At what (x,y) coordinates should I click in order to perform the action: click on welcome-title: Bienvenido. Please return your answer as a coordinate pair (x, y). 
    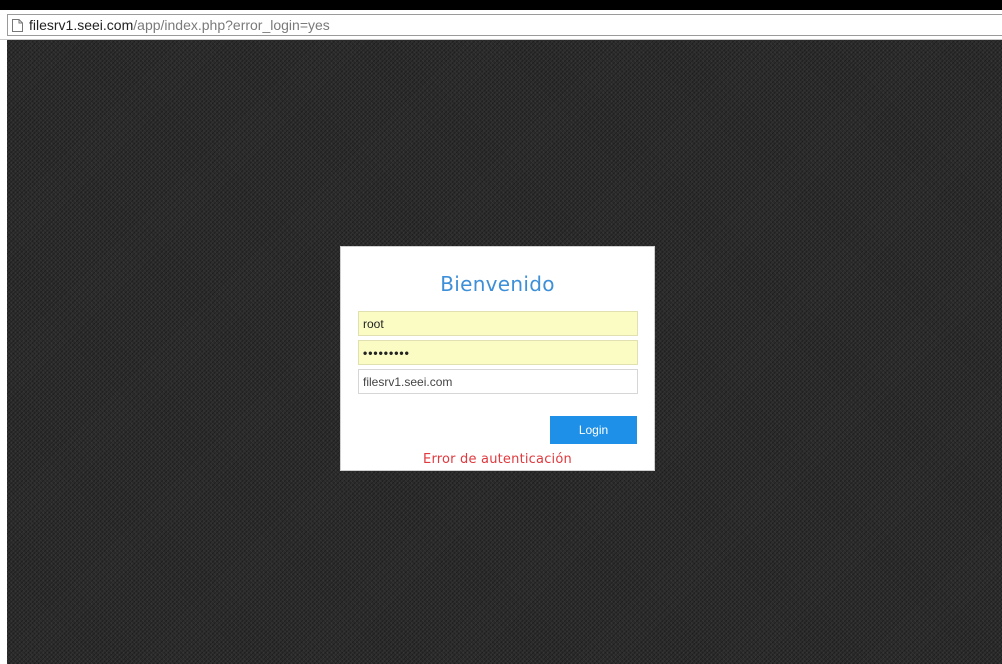
    Looking at the image, I should click on (497, 284).